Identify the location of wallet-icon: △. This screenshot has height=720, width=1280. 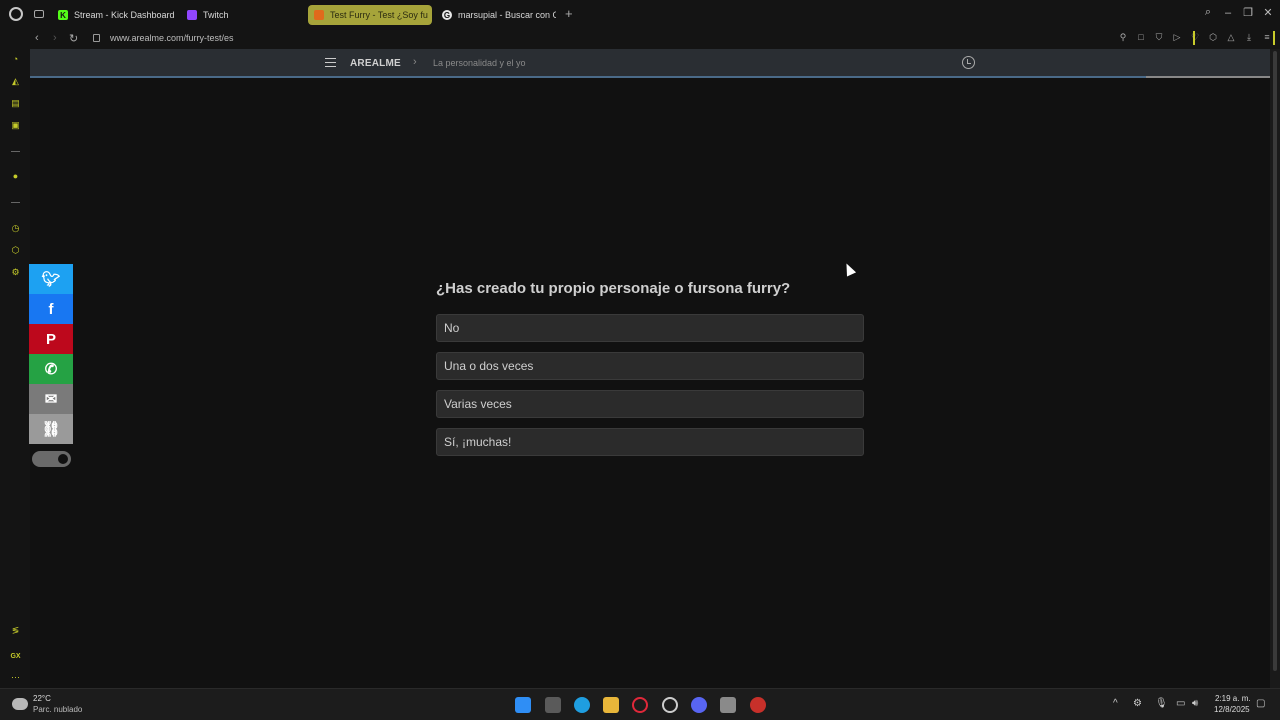
(1231, 37).